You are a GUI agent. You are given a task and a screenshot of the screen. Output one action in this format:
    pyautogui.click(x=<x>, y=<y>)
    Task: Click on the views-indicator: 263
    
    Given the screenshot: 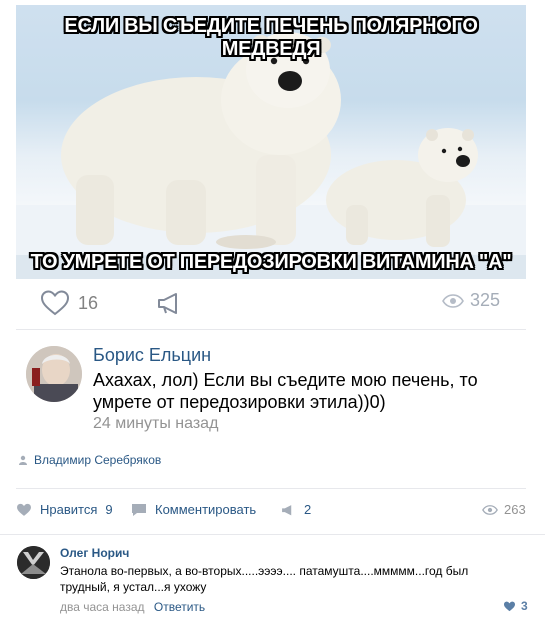 What is the action you would take?
    pyautogui.click(x=504, y=509)
    